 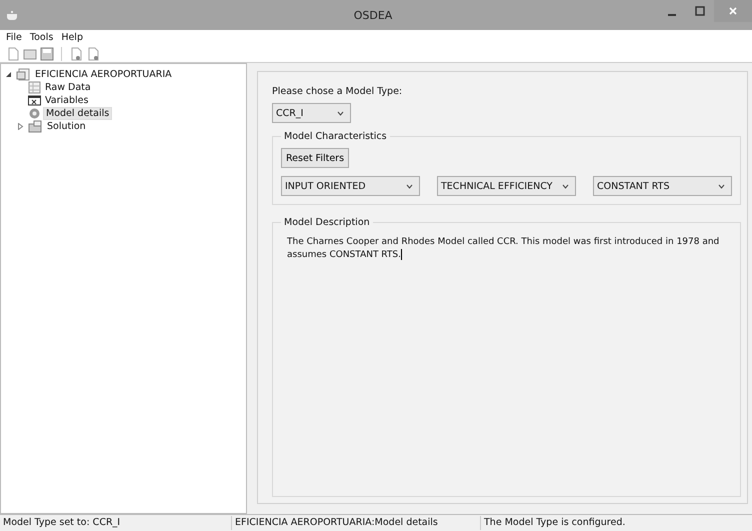 What do you see at coordinates (338, 91) in the screenshot?
I see `model-type-label: Please chose a Model Type:` at bounding box center [338, 91].